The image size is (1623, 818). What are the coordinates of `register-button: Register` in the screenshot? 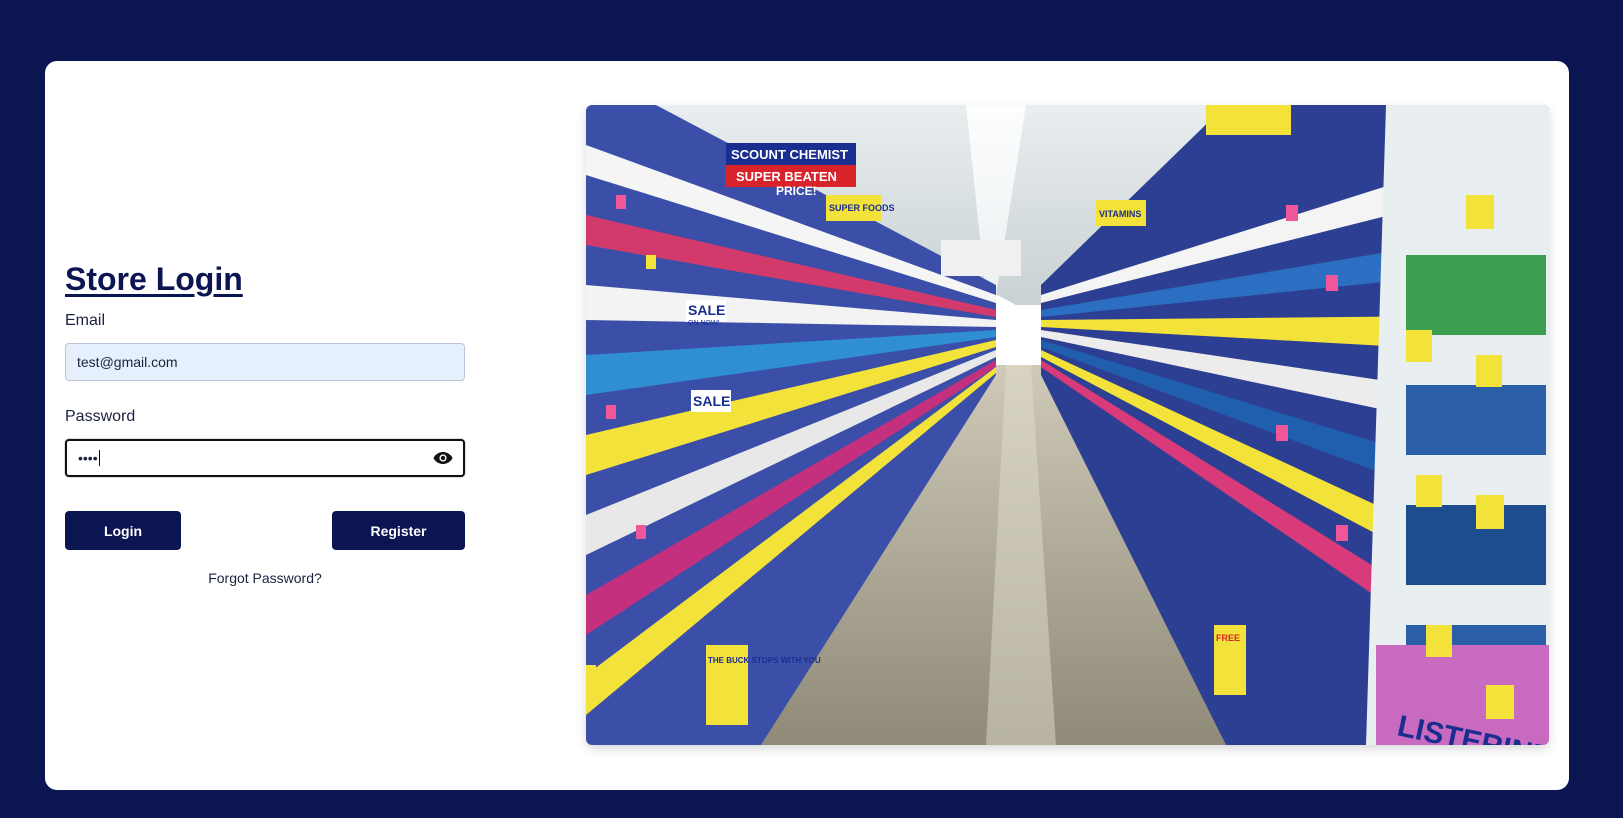 It's located at (398, 530).